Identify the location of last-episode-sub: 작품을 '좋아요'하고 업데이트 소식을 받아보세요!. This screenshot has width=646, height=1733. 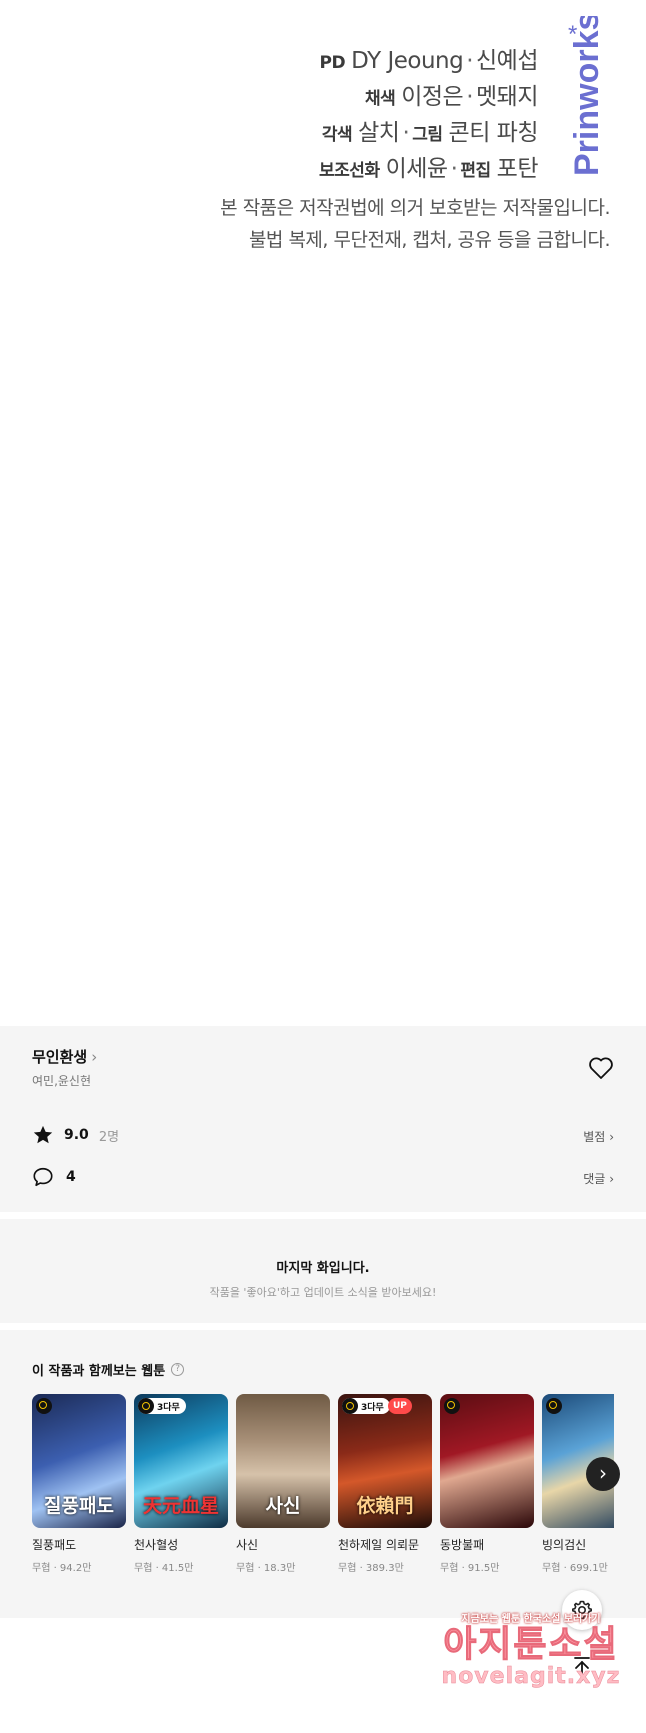
(323, 1292).